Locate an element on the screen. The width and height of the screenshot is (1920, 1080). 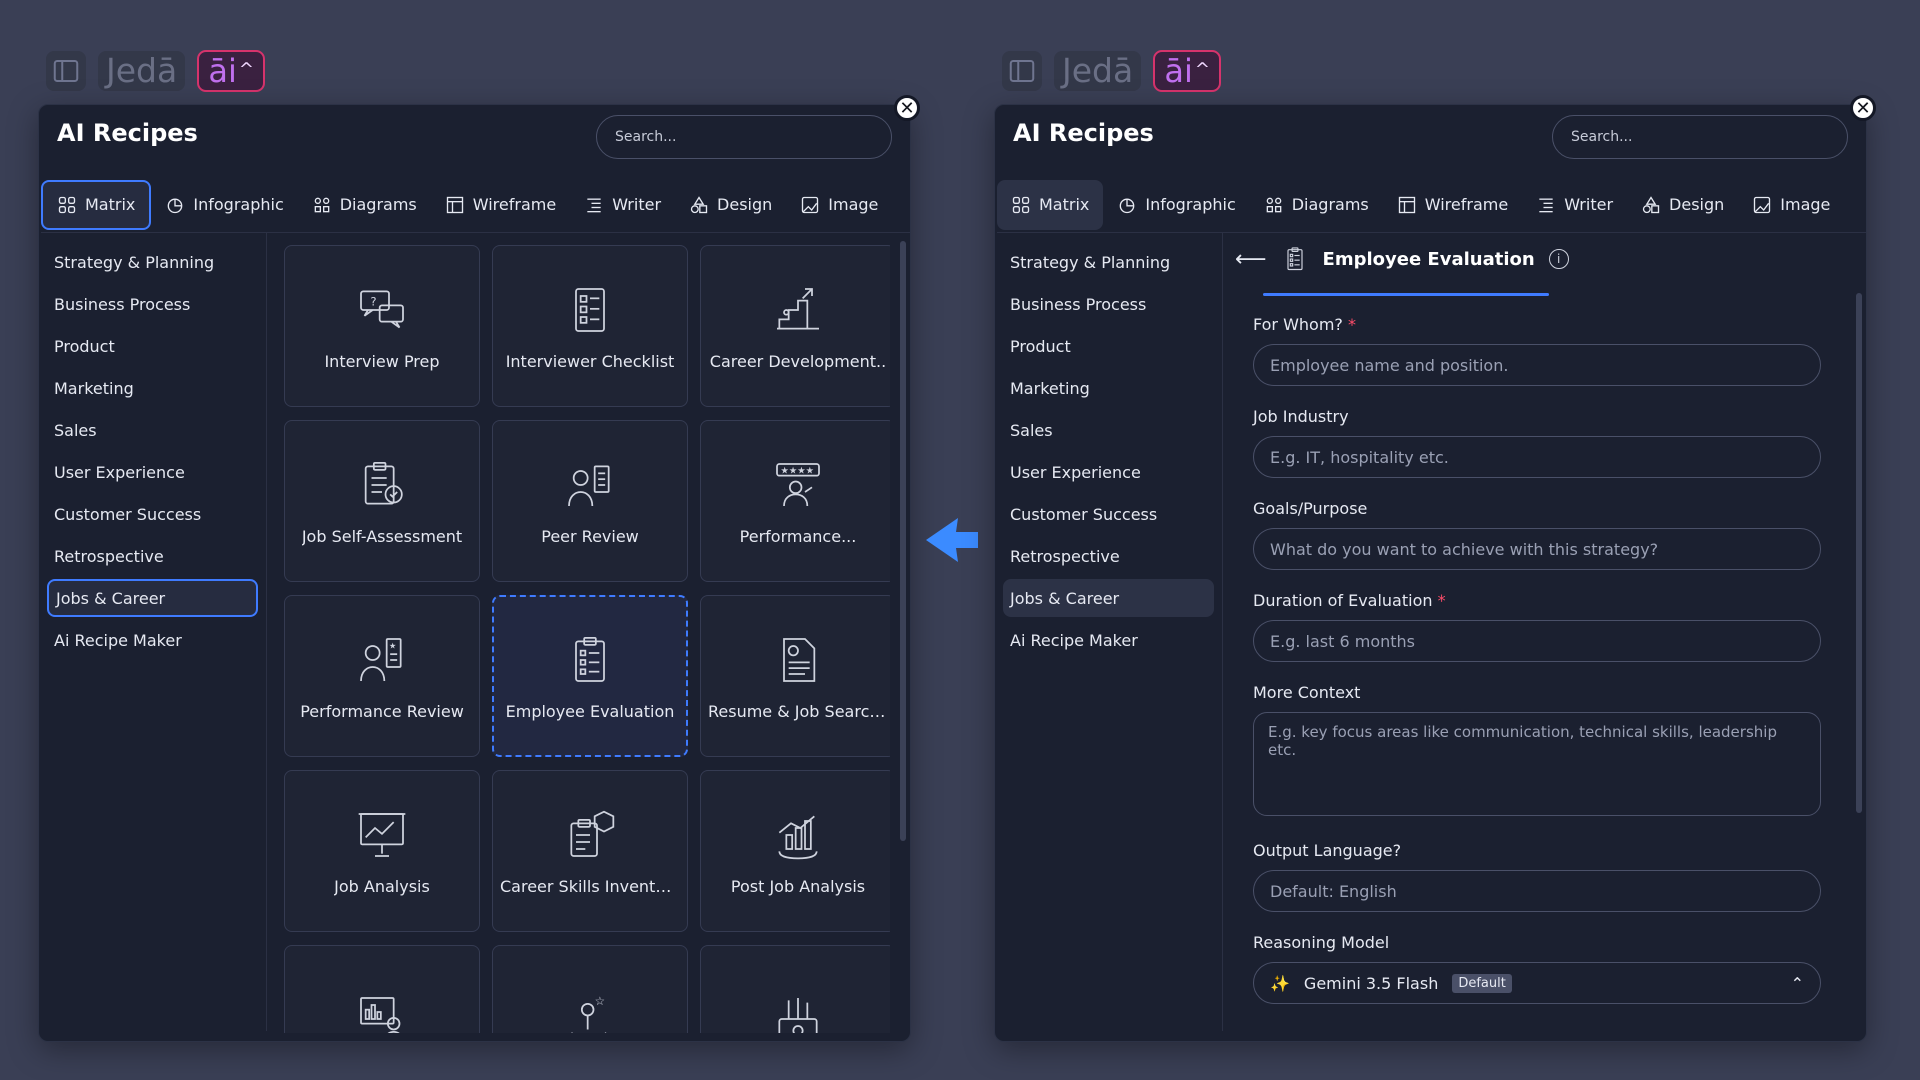
recipe-card-resume-job-search: Resume & Job Search.. is located at coordinates (795, 676).